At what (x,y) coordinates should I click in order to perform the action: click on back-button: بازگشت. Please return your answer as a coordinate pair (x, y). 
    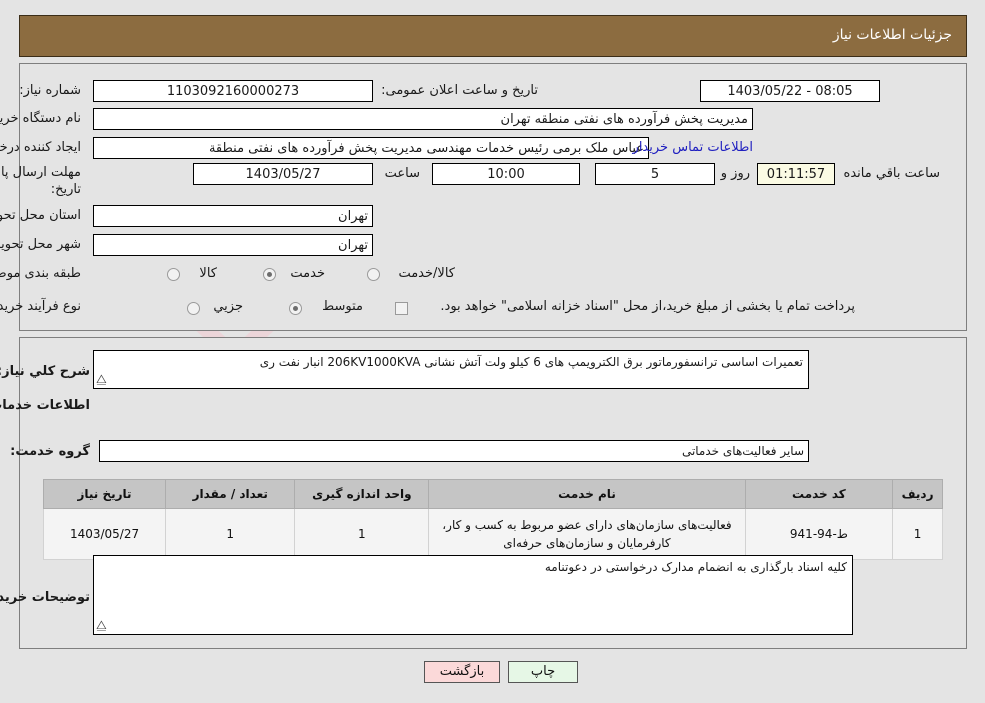
    Looking at the image, I should click on (462, 672).